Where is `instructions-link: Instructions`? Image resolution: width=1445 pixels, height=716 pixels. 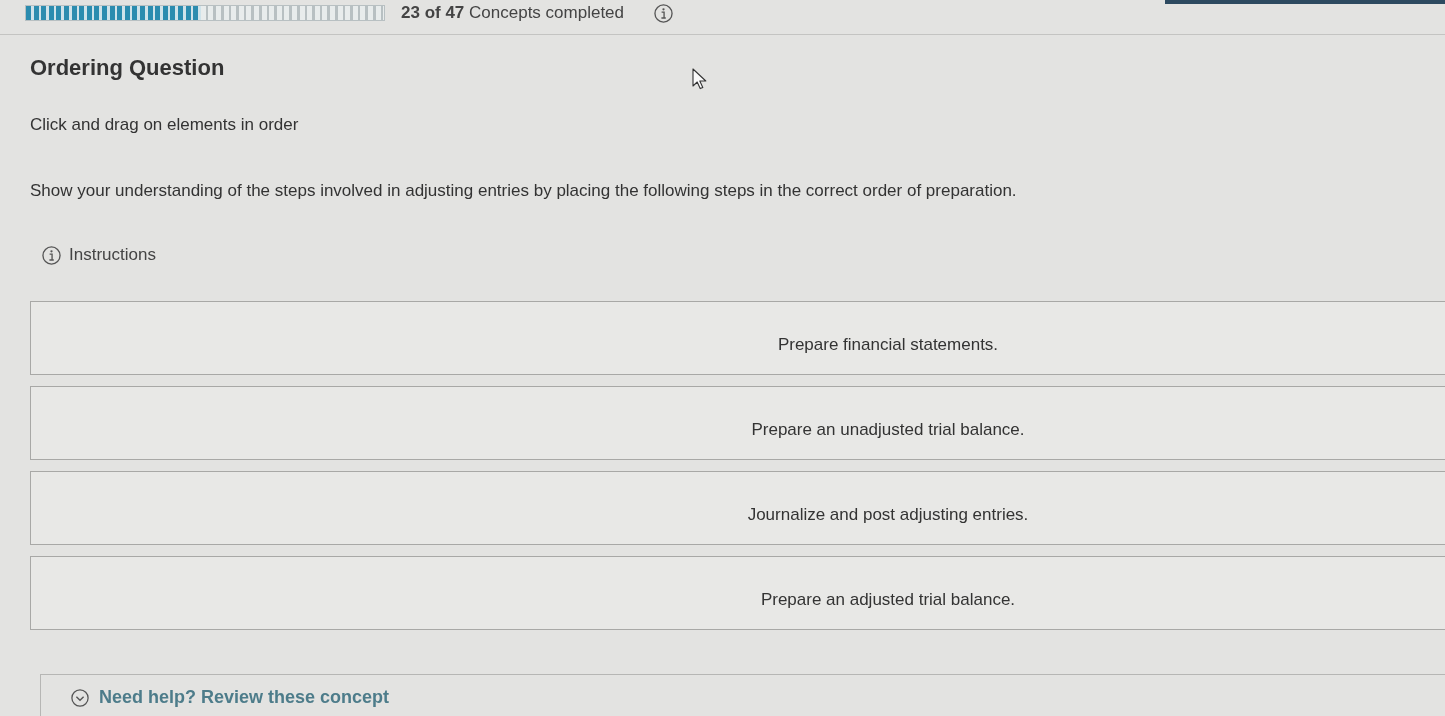 instructions-link: Instructions is located at coordinates (112, 255).